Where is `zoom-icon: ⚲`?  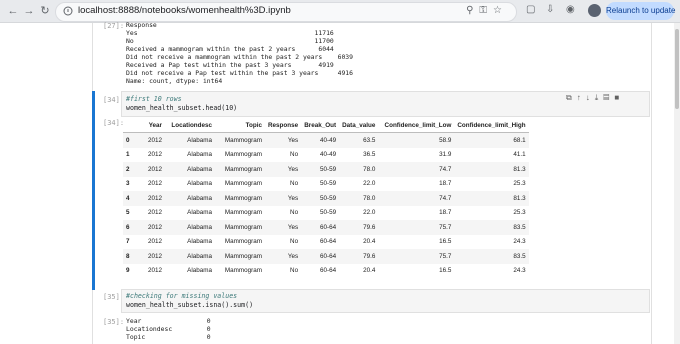 zoom-icon: ⚲ is located at coordinates (472, 10).